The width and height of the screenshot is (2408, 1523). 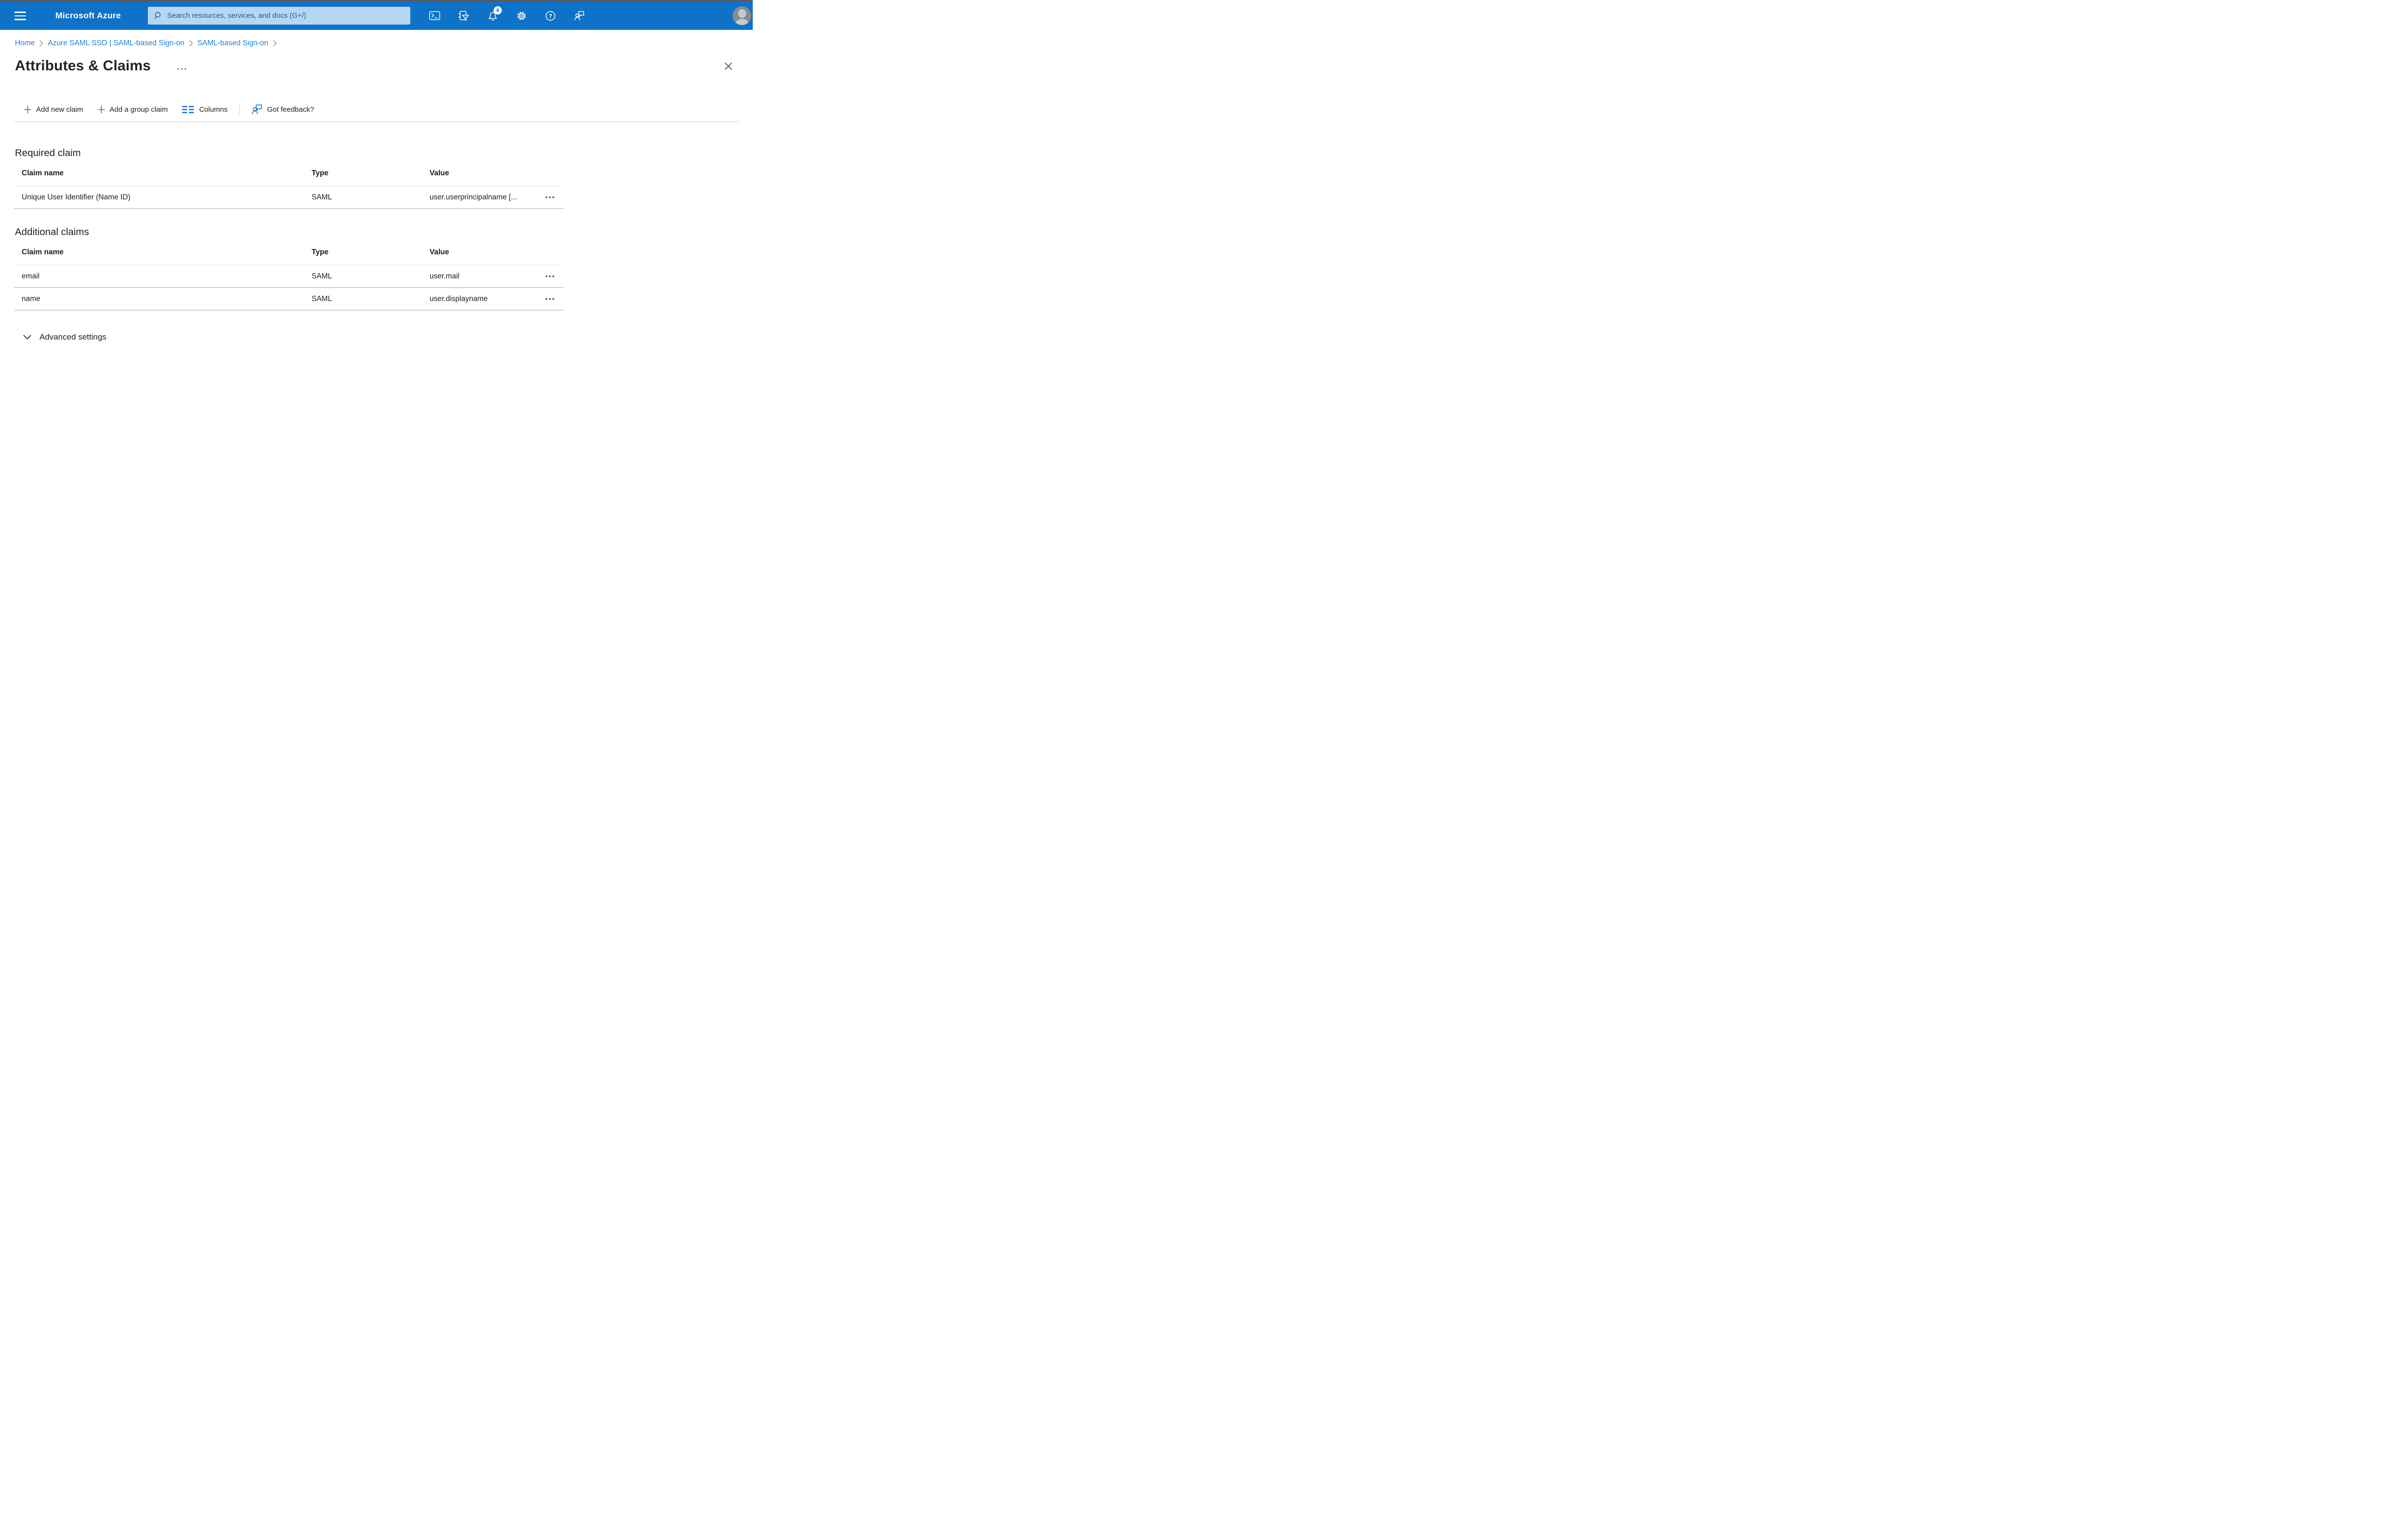 I want to click on gear-icon, so click(x=521, y=15).